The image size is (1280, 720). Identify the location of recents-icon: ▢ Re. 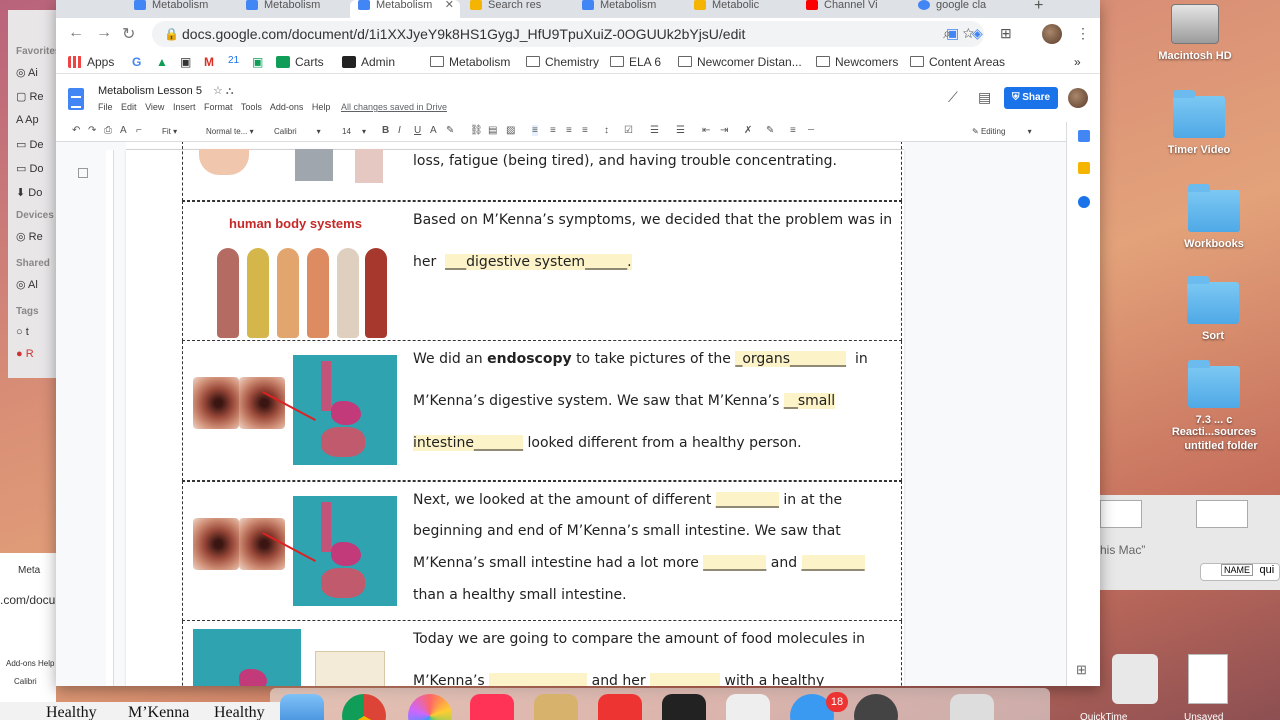
(30, 96).